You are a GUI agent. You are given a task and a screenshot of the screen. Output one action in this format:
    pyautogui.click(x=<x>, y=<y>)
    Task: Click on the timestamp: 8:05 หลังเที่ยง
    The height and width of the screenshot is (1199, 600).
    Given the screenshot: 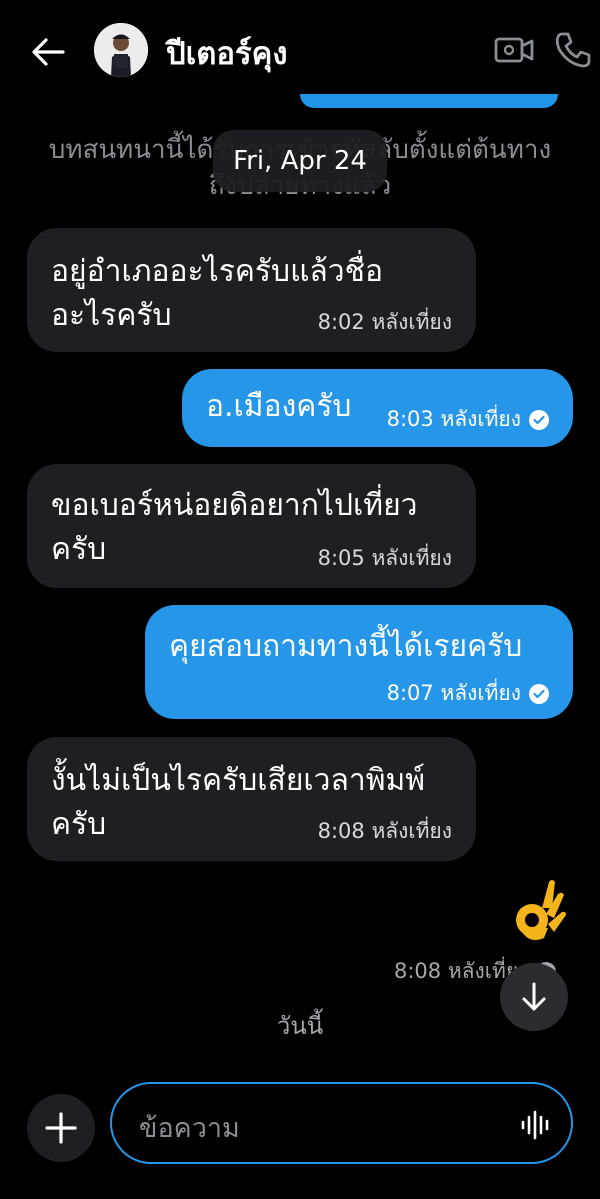 What is the action you would take?
    pyautogui.click(x=384, y=558)
    